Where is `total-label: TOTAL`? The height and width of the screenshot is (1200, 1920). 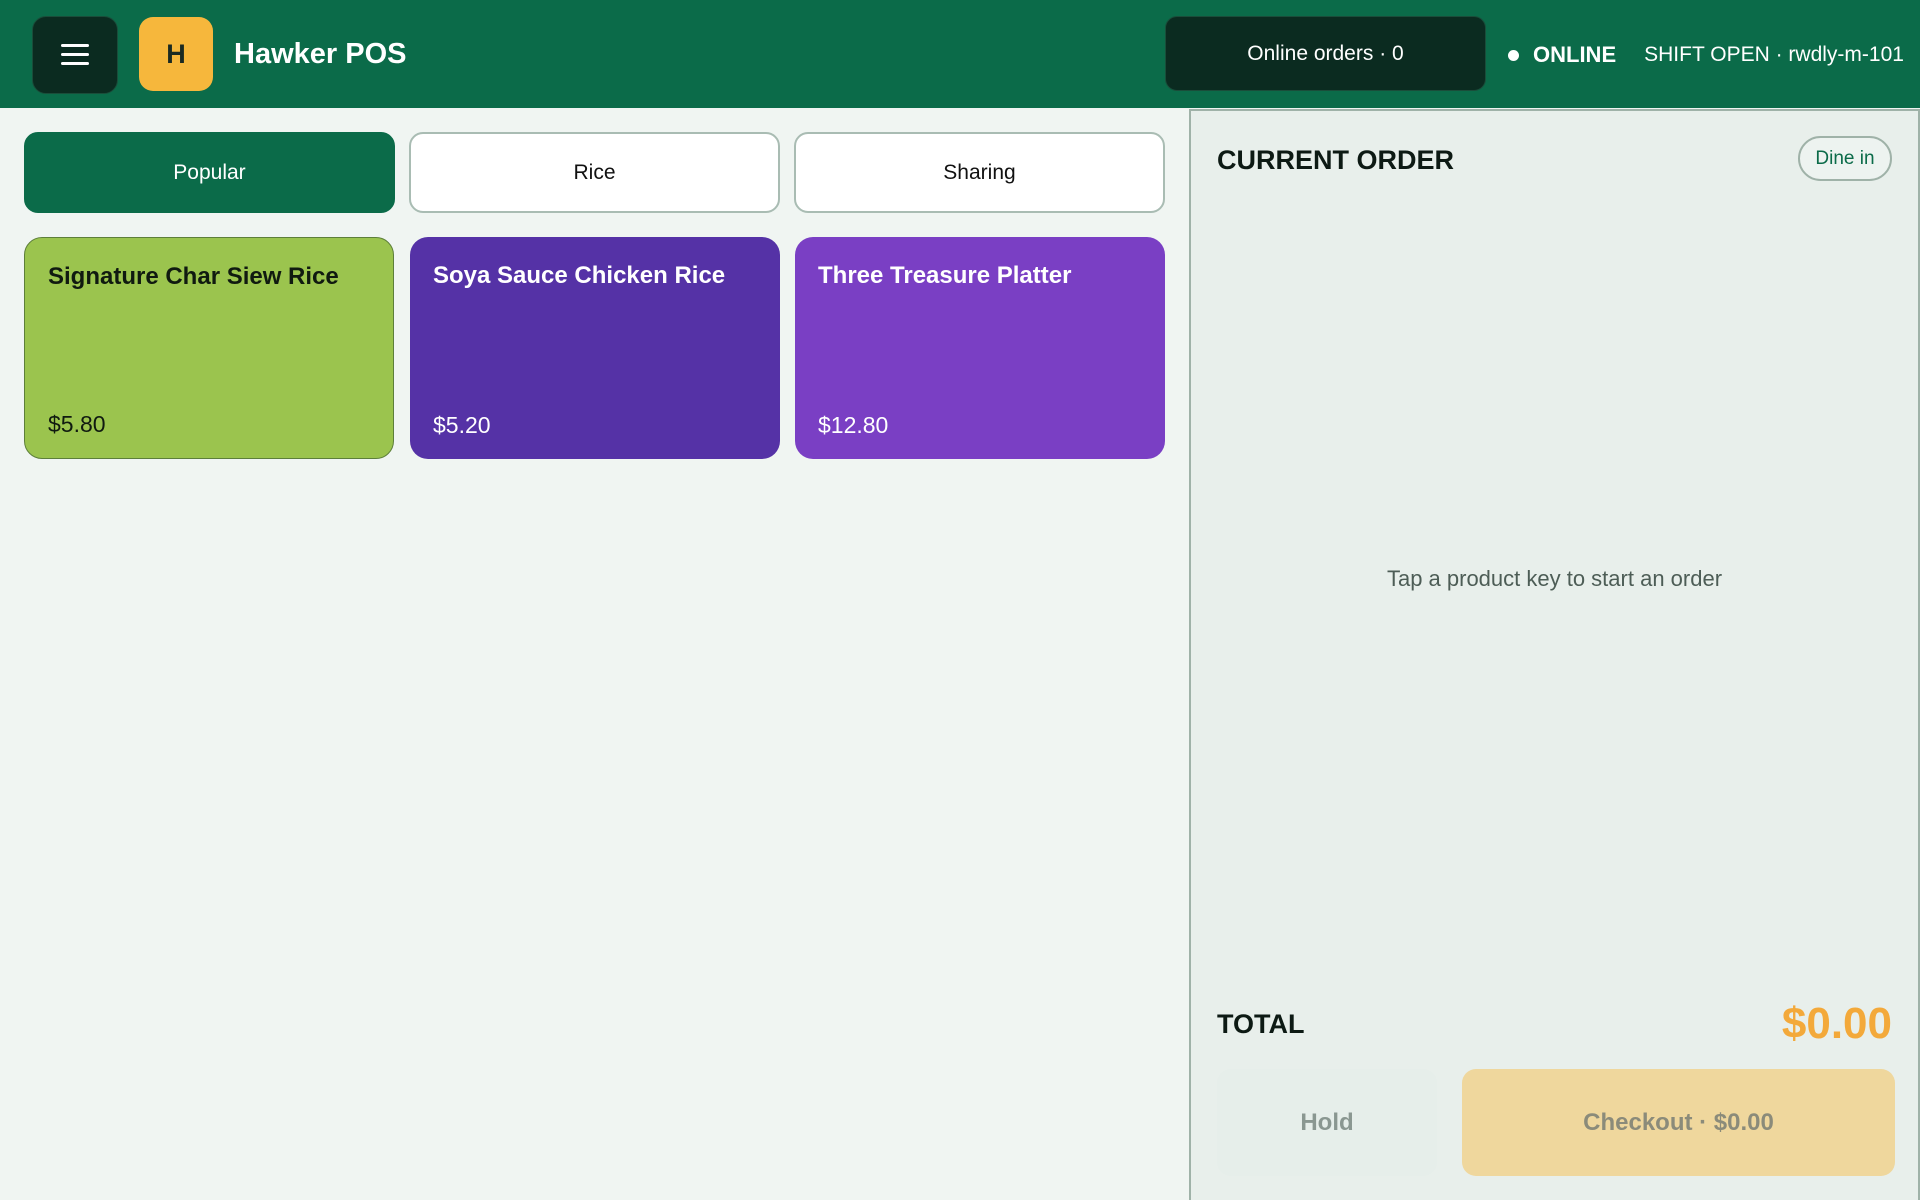
total-label: TOTAL is located at coordinates (1261, 1024).